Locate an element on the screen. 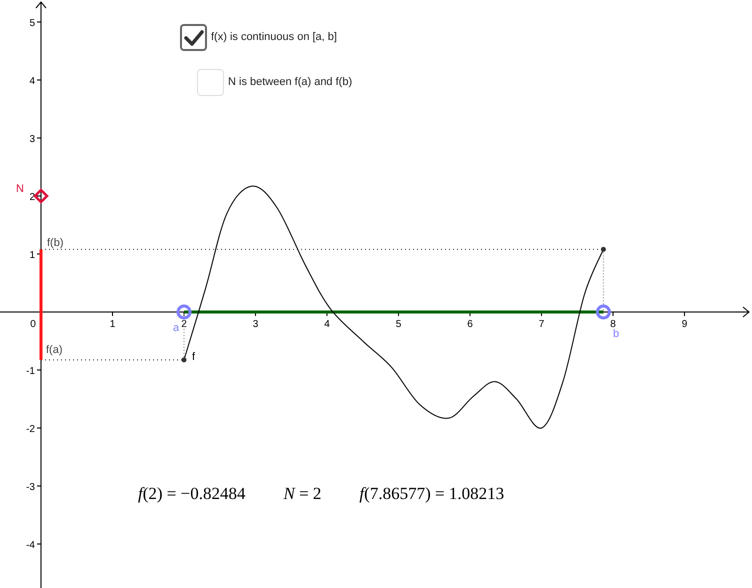 The width and height of the screenshot is (752, 588). checkbox-label: N is between f(a) and f(b) is located at coordinates (290, 82).